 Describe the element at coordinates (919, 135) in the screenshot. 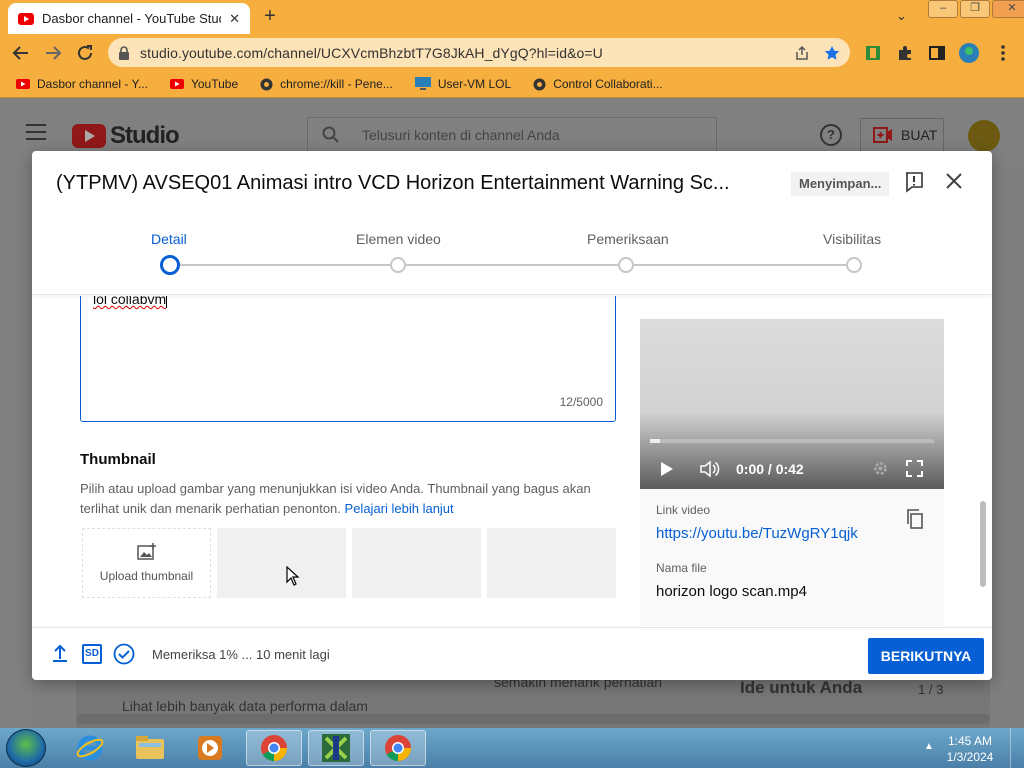

I see `create-label: BUAT` at that location.